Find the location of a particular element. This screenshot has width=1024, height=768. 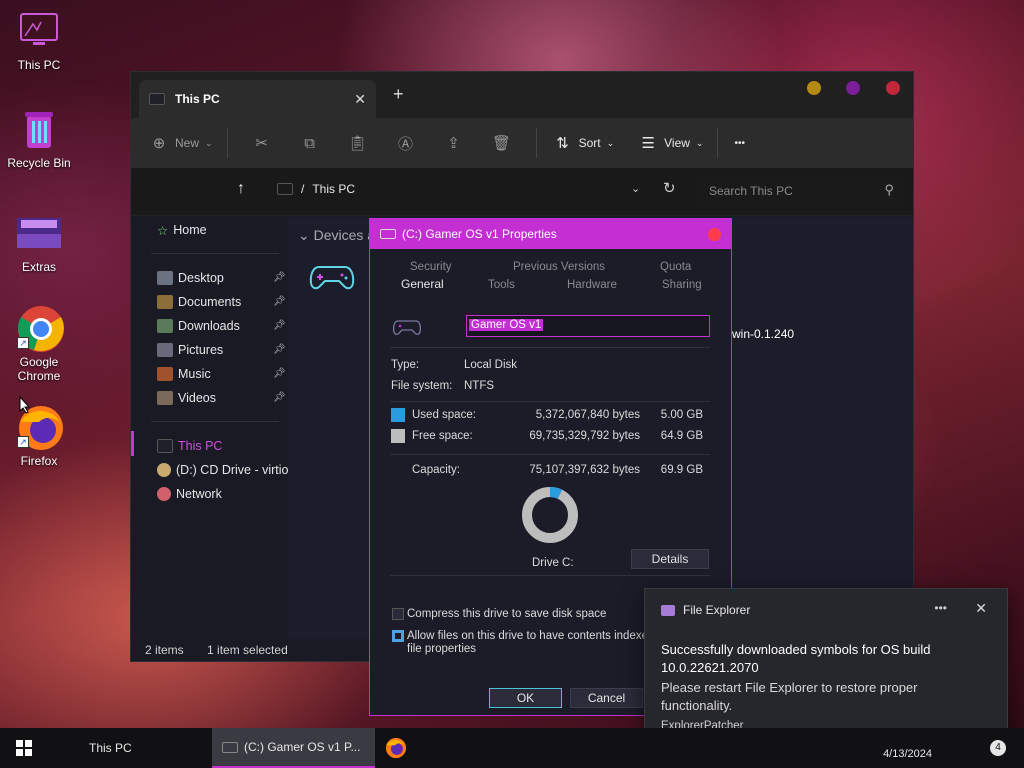

system-date: 4/13/2024 is located at coordinates (907, 754).